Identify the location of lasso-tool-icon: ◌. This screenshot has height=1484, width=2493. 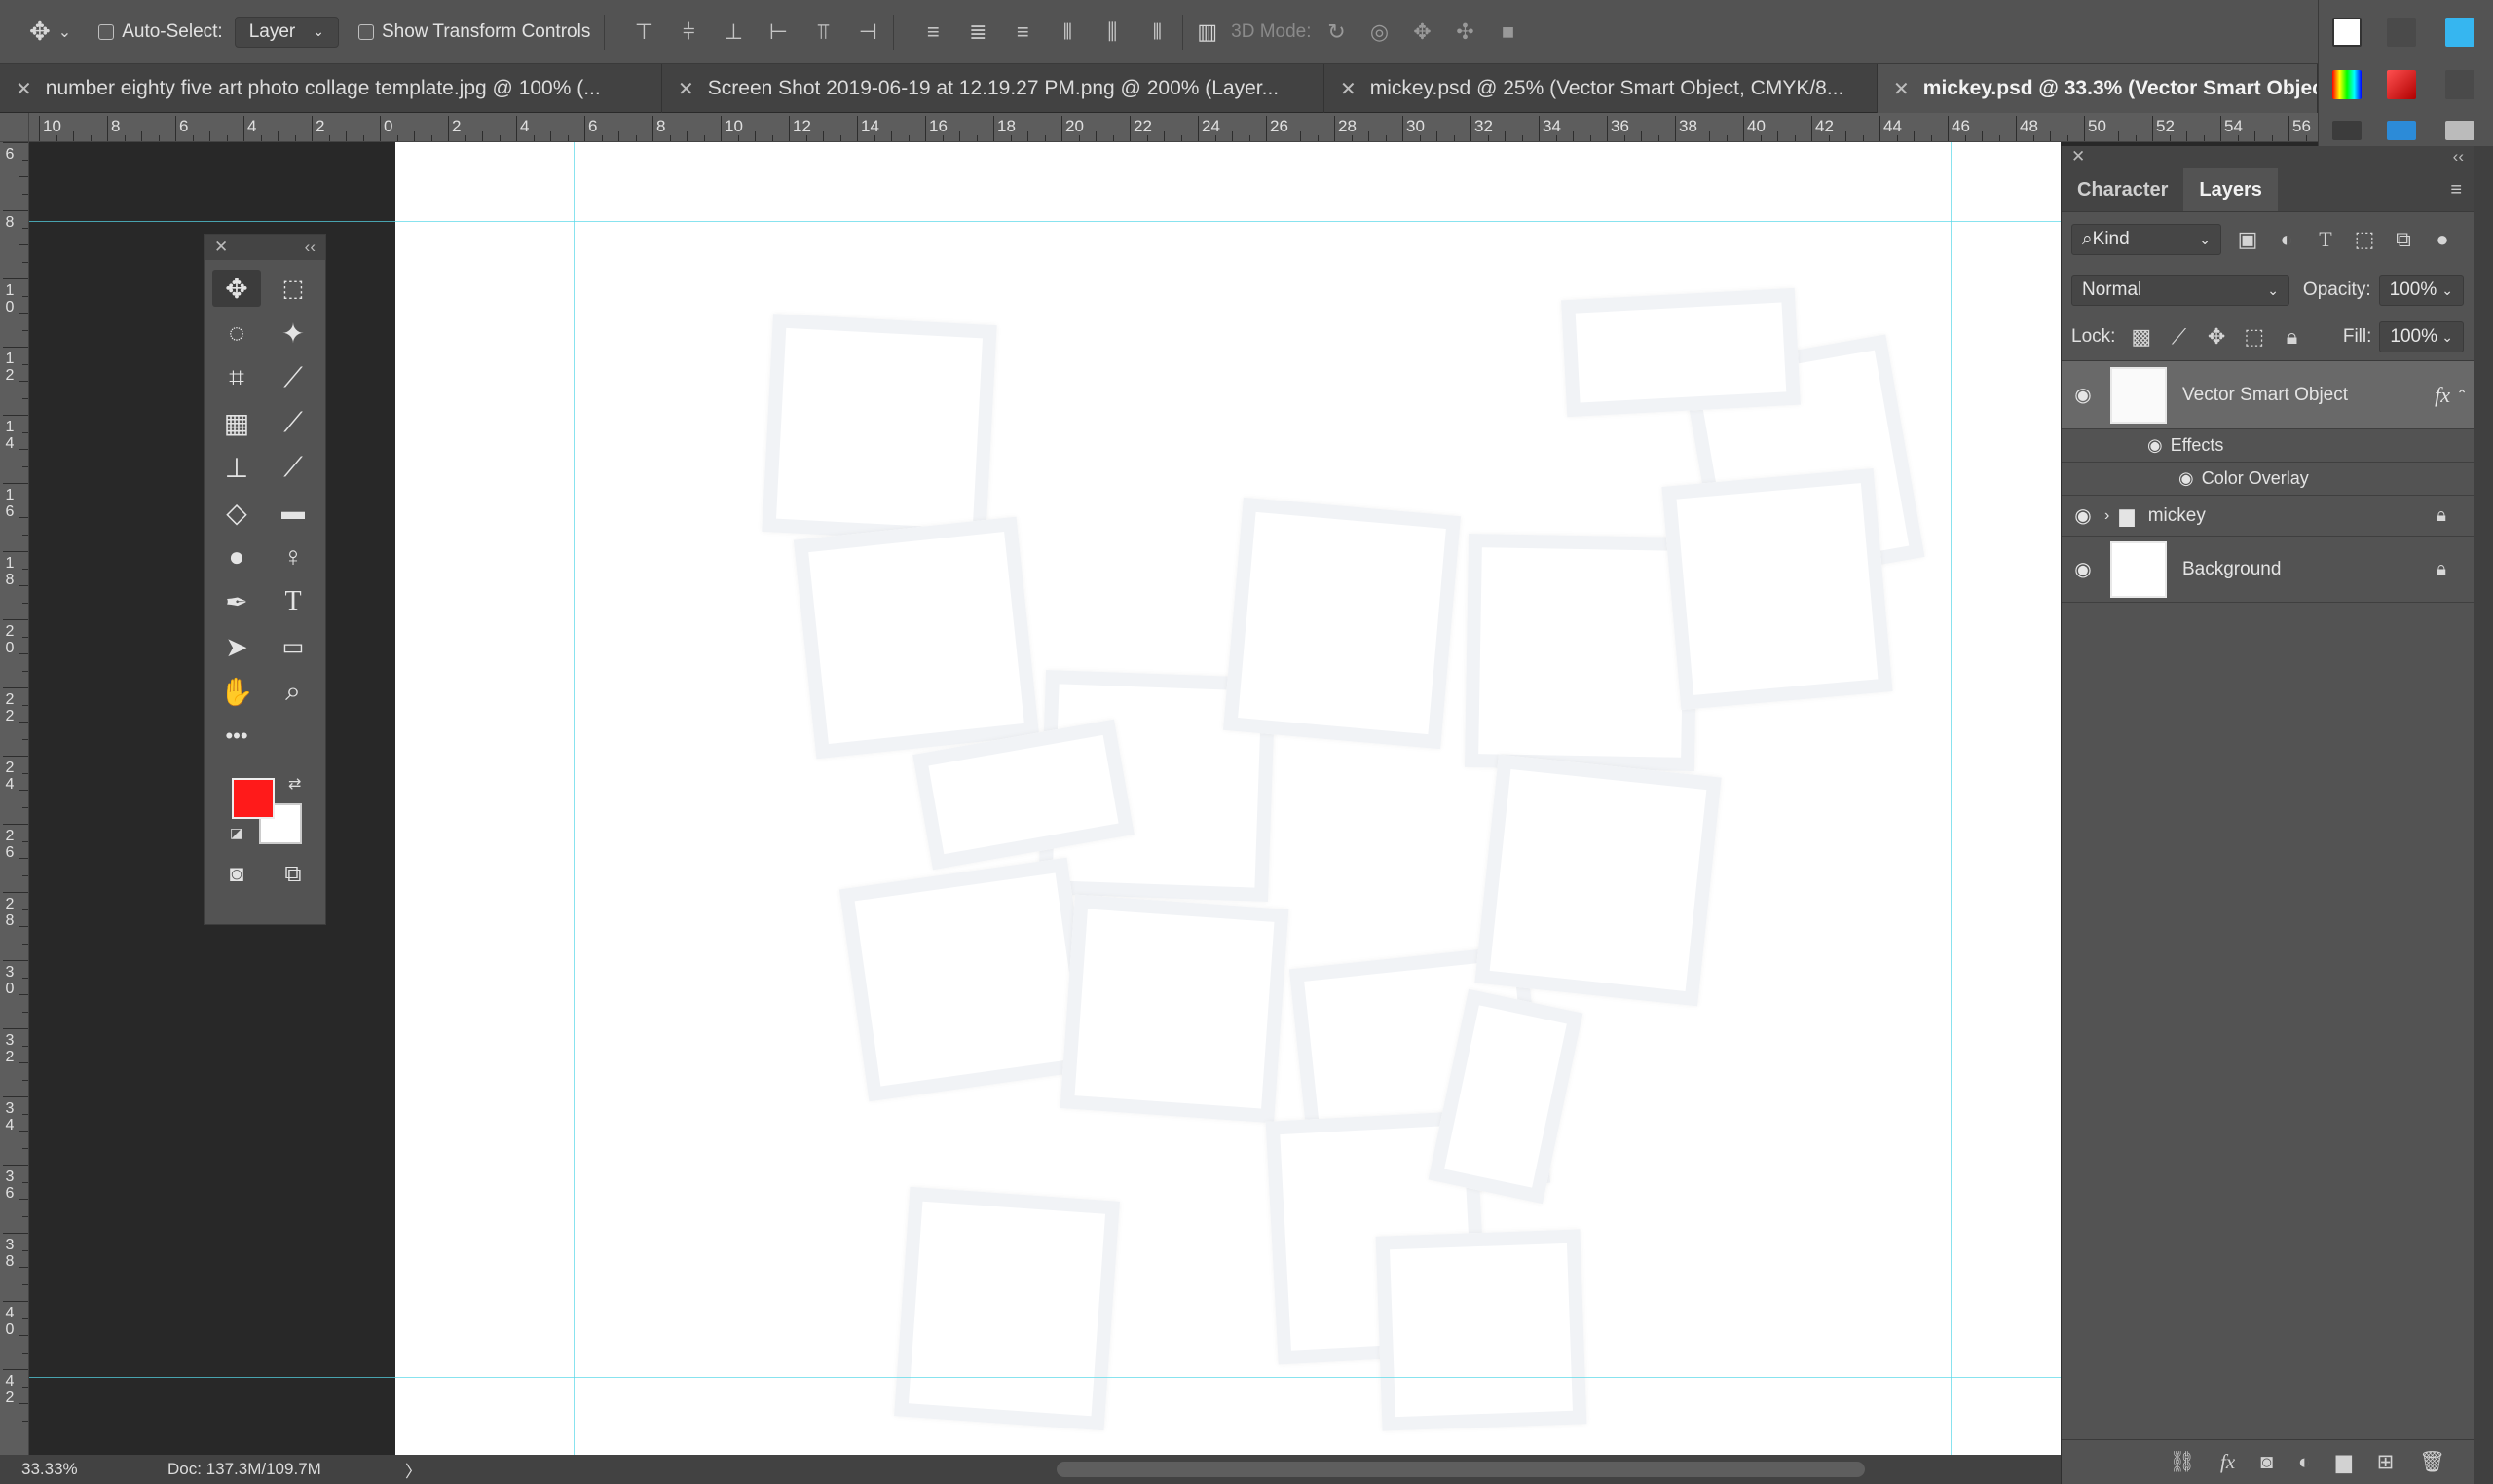
(237, 333).